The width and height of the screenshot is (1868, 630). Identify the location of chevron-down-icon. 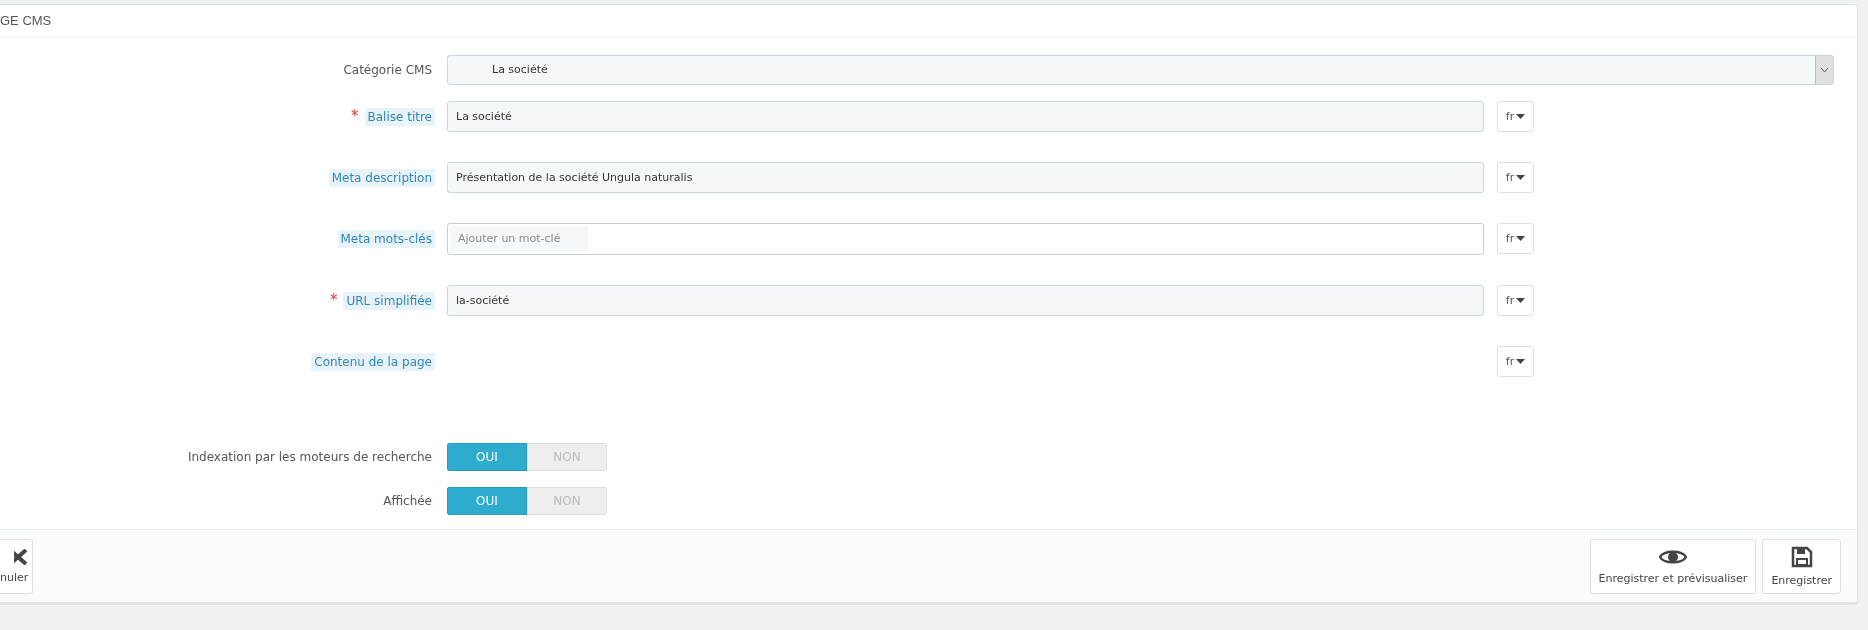
(1824, 69).